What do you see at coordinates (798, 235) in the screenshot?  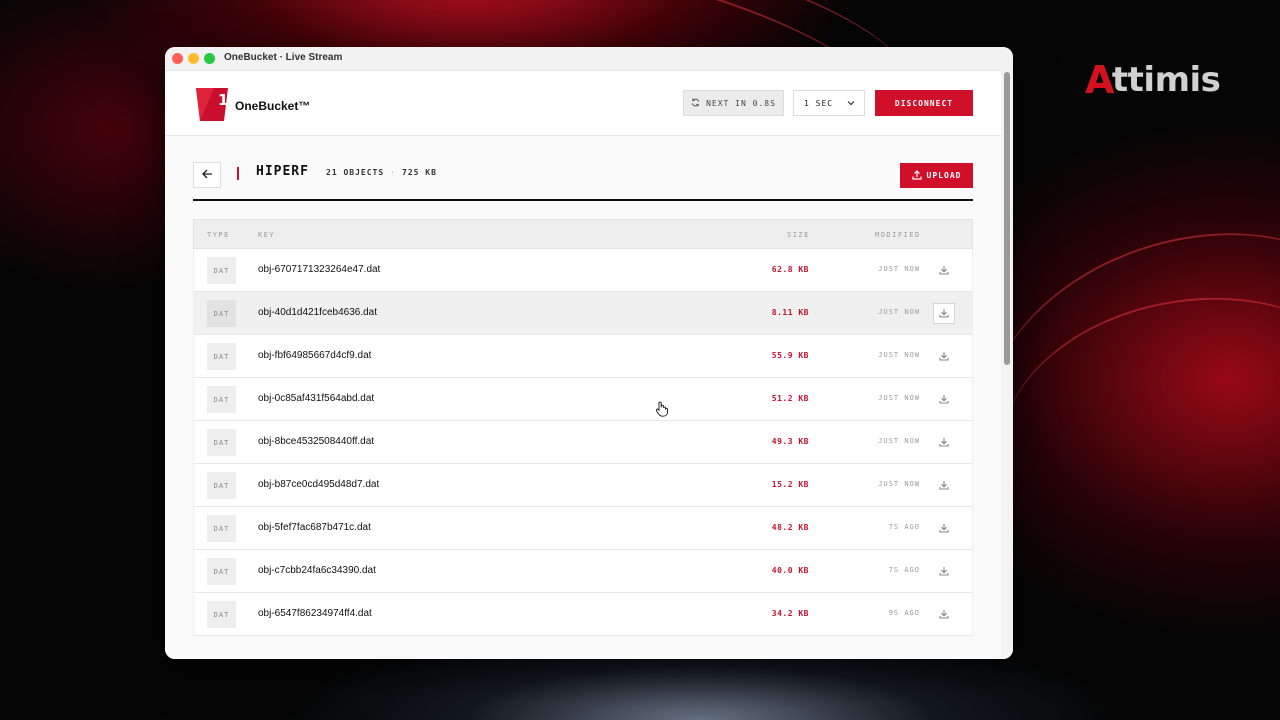 I see `column-header-size: SIZE` at bounding box center [798, 235].